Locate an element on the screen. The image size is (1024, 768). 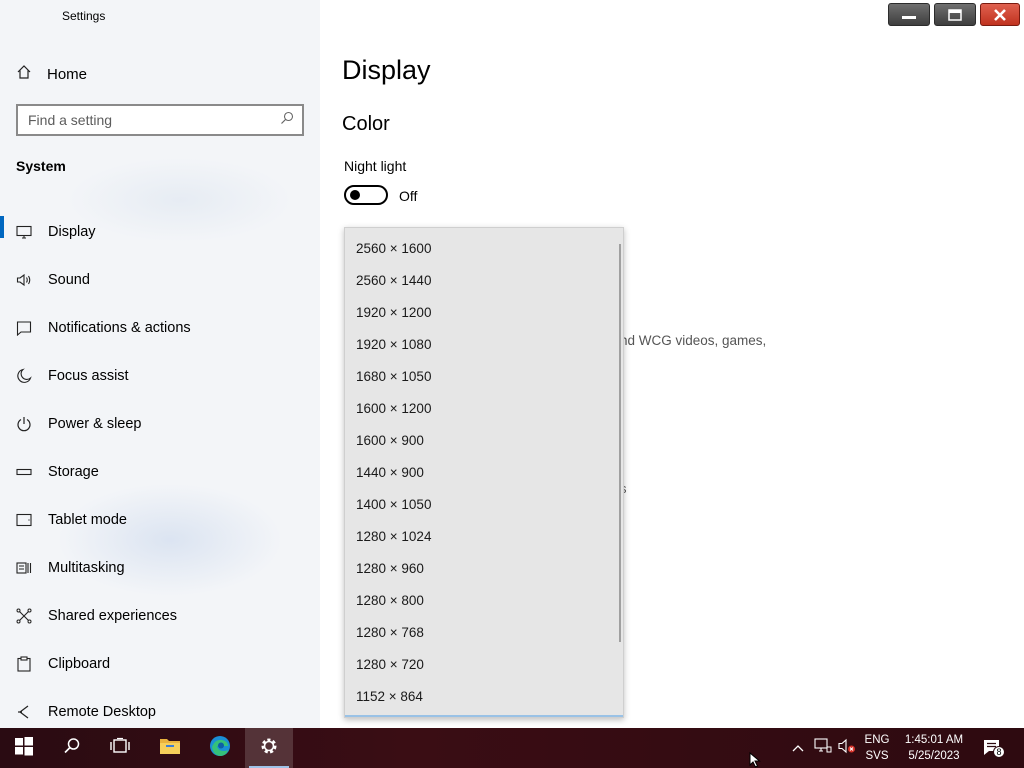
resolution-option: 1600 × 900 is located at coordinates (481, 440).